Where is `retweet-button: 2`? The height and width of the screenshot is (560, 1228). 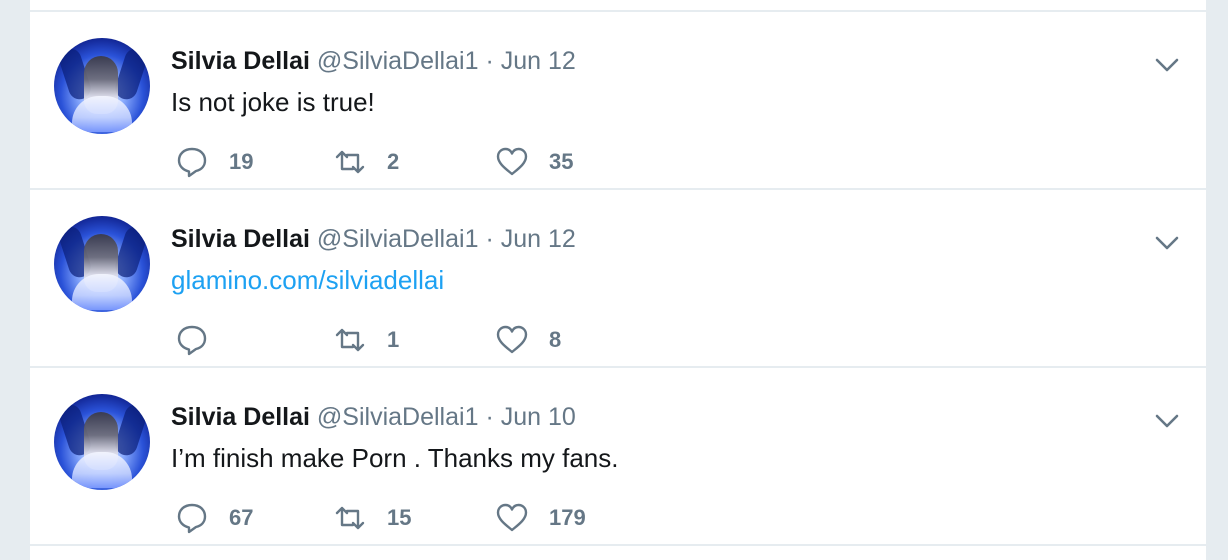 retweet-button: 2 is located at coordinates (366, 162).